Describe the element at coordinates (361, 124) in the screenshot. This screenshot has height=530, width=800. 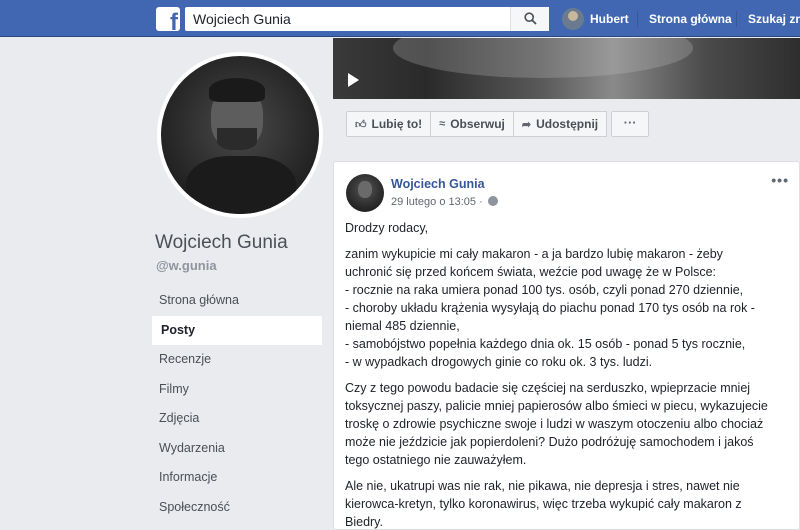
I see `thumbs-up-icon: 👍︎` at that location.